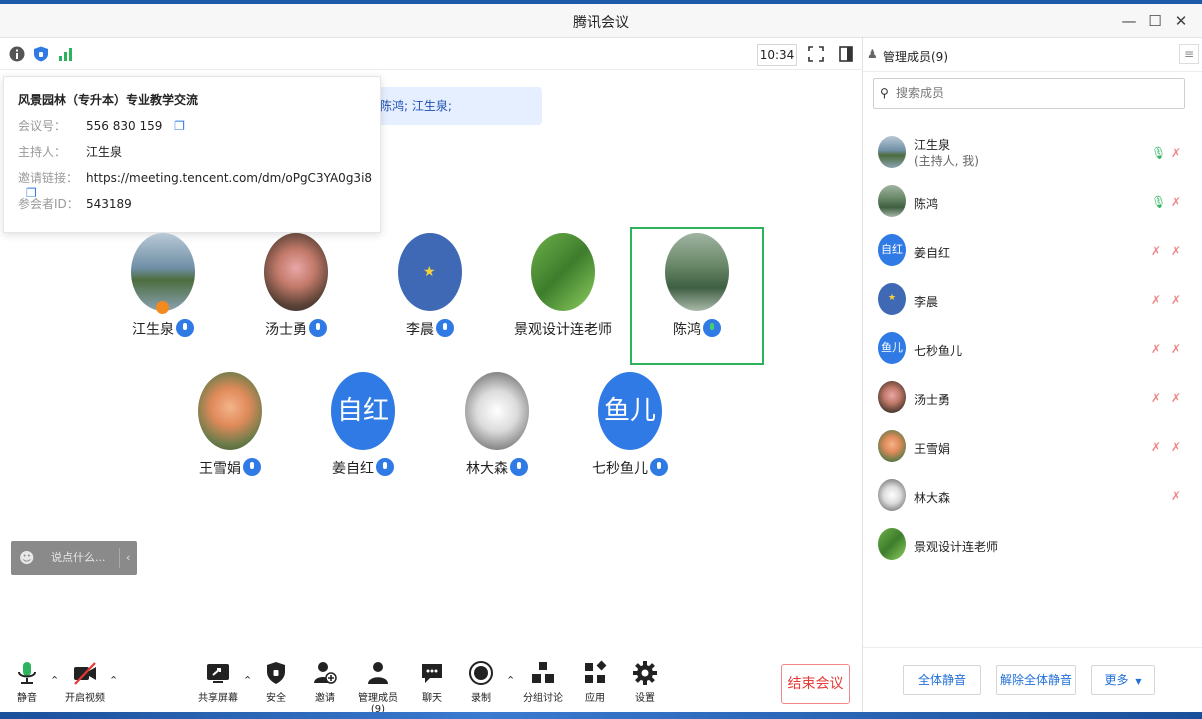 The height and width of the screenshot is (719, 1202). I want to click on apps-button: 应用, so click(595, 682).